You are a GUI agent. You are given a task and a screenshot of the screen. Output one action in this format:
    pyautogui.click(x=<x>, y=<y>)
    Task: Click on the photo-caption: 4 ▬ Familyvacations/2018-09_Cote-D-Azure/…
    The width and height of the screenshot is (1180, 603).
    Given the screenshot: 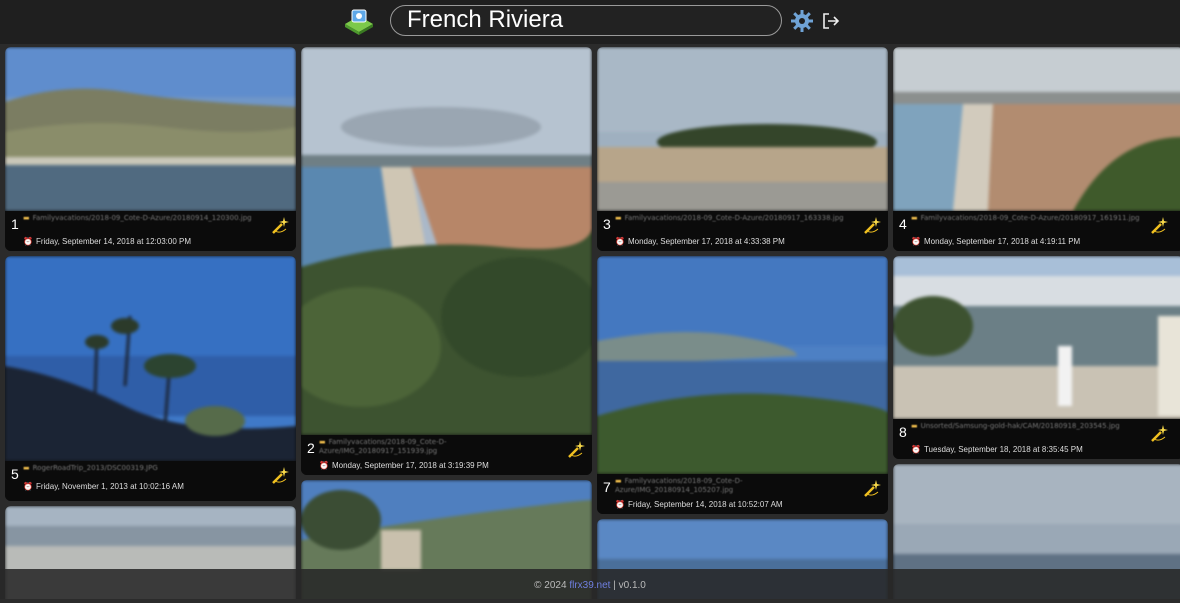 What is the action you would take?
    pyautogui.click(x=1036, y=231)
    